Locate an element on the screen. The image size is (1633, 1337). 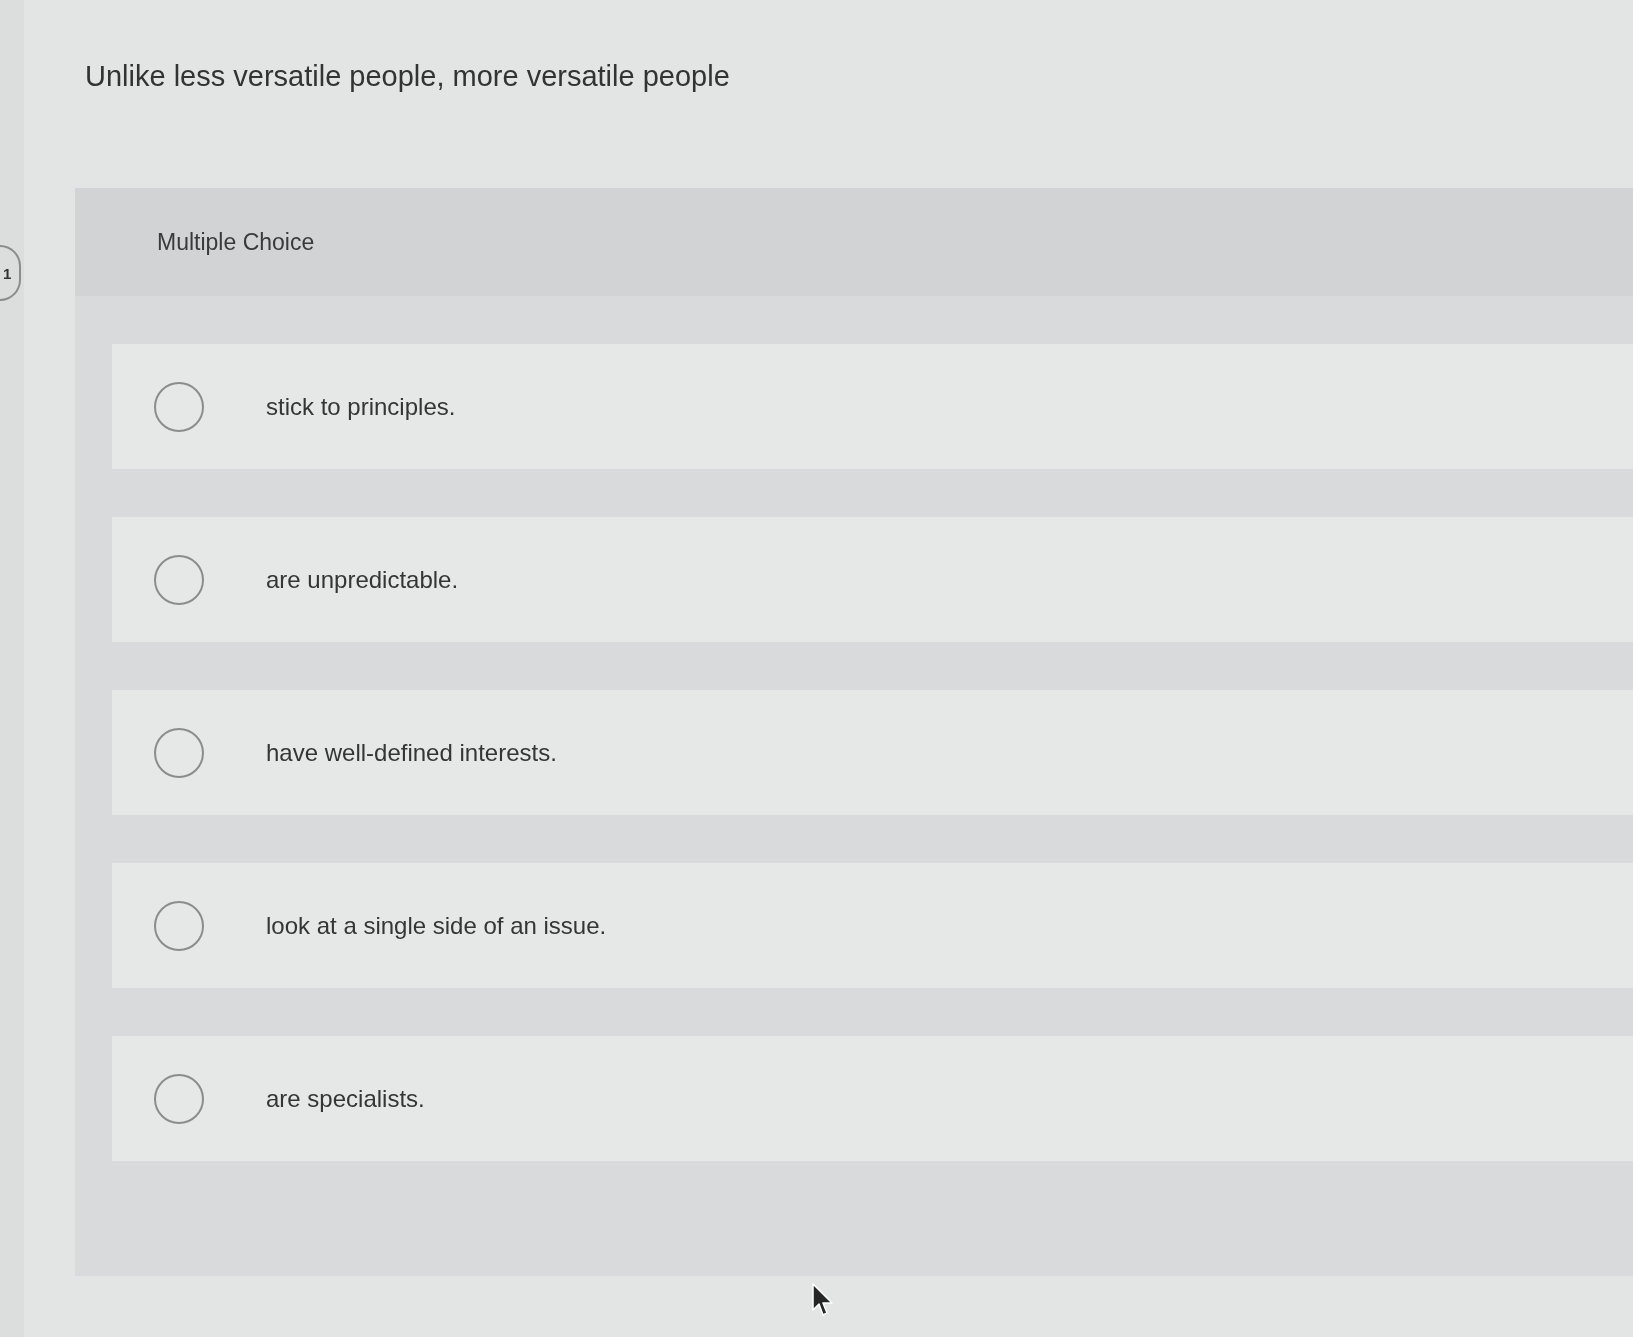
question-type-label: Multiple Choice is located at coordinates (236, 242).